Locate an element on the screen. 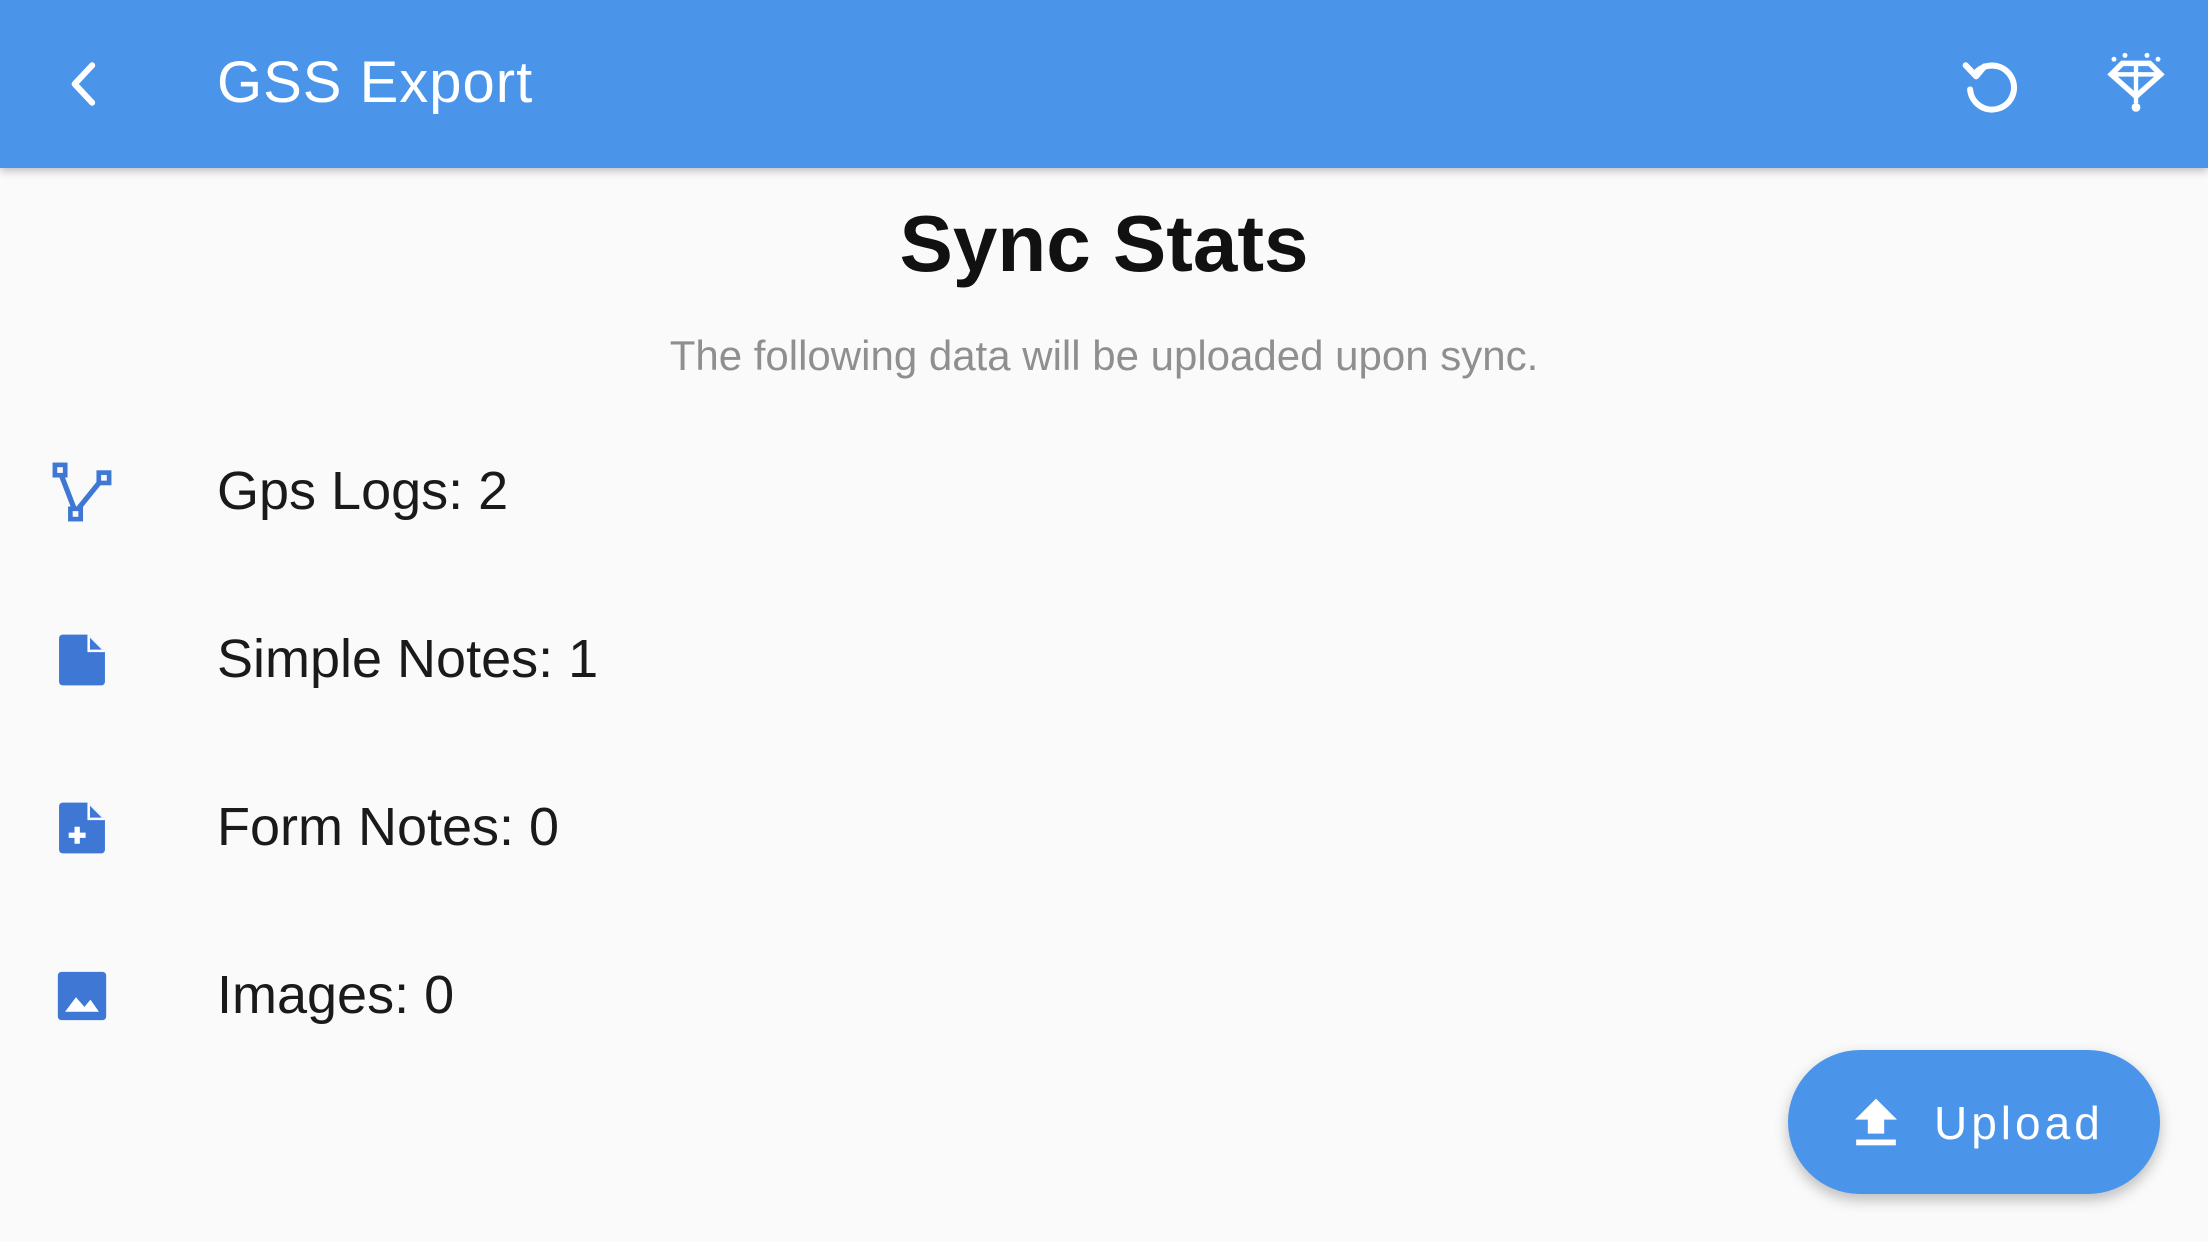 This screenshot has width=2208, height=1242. back-arrow-icon is located at coordinates (83, 84).